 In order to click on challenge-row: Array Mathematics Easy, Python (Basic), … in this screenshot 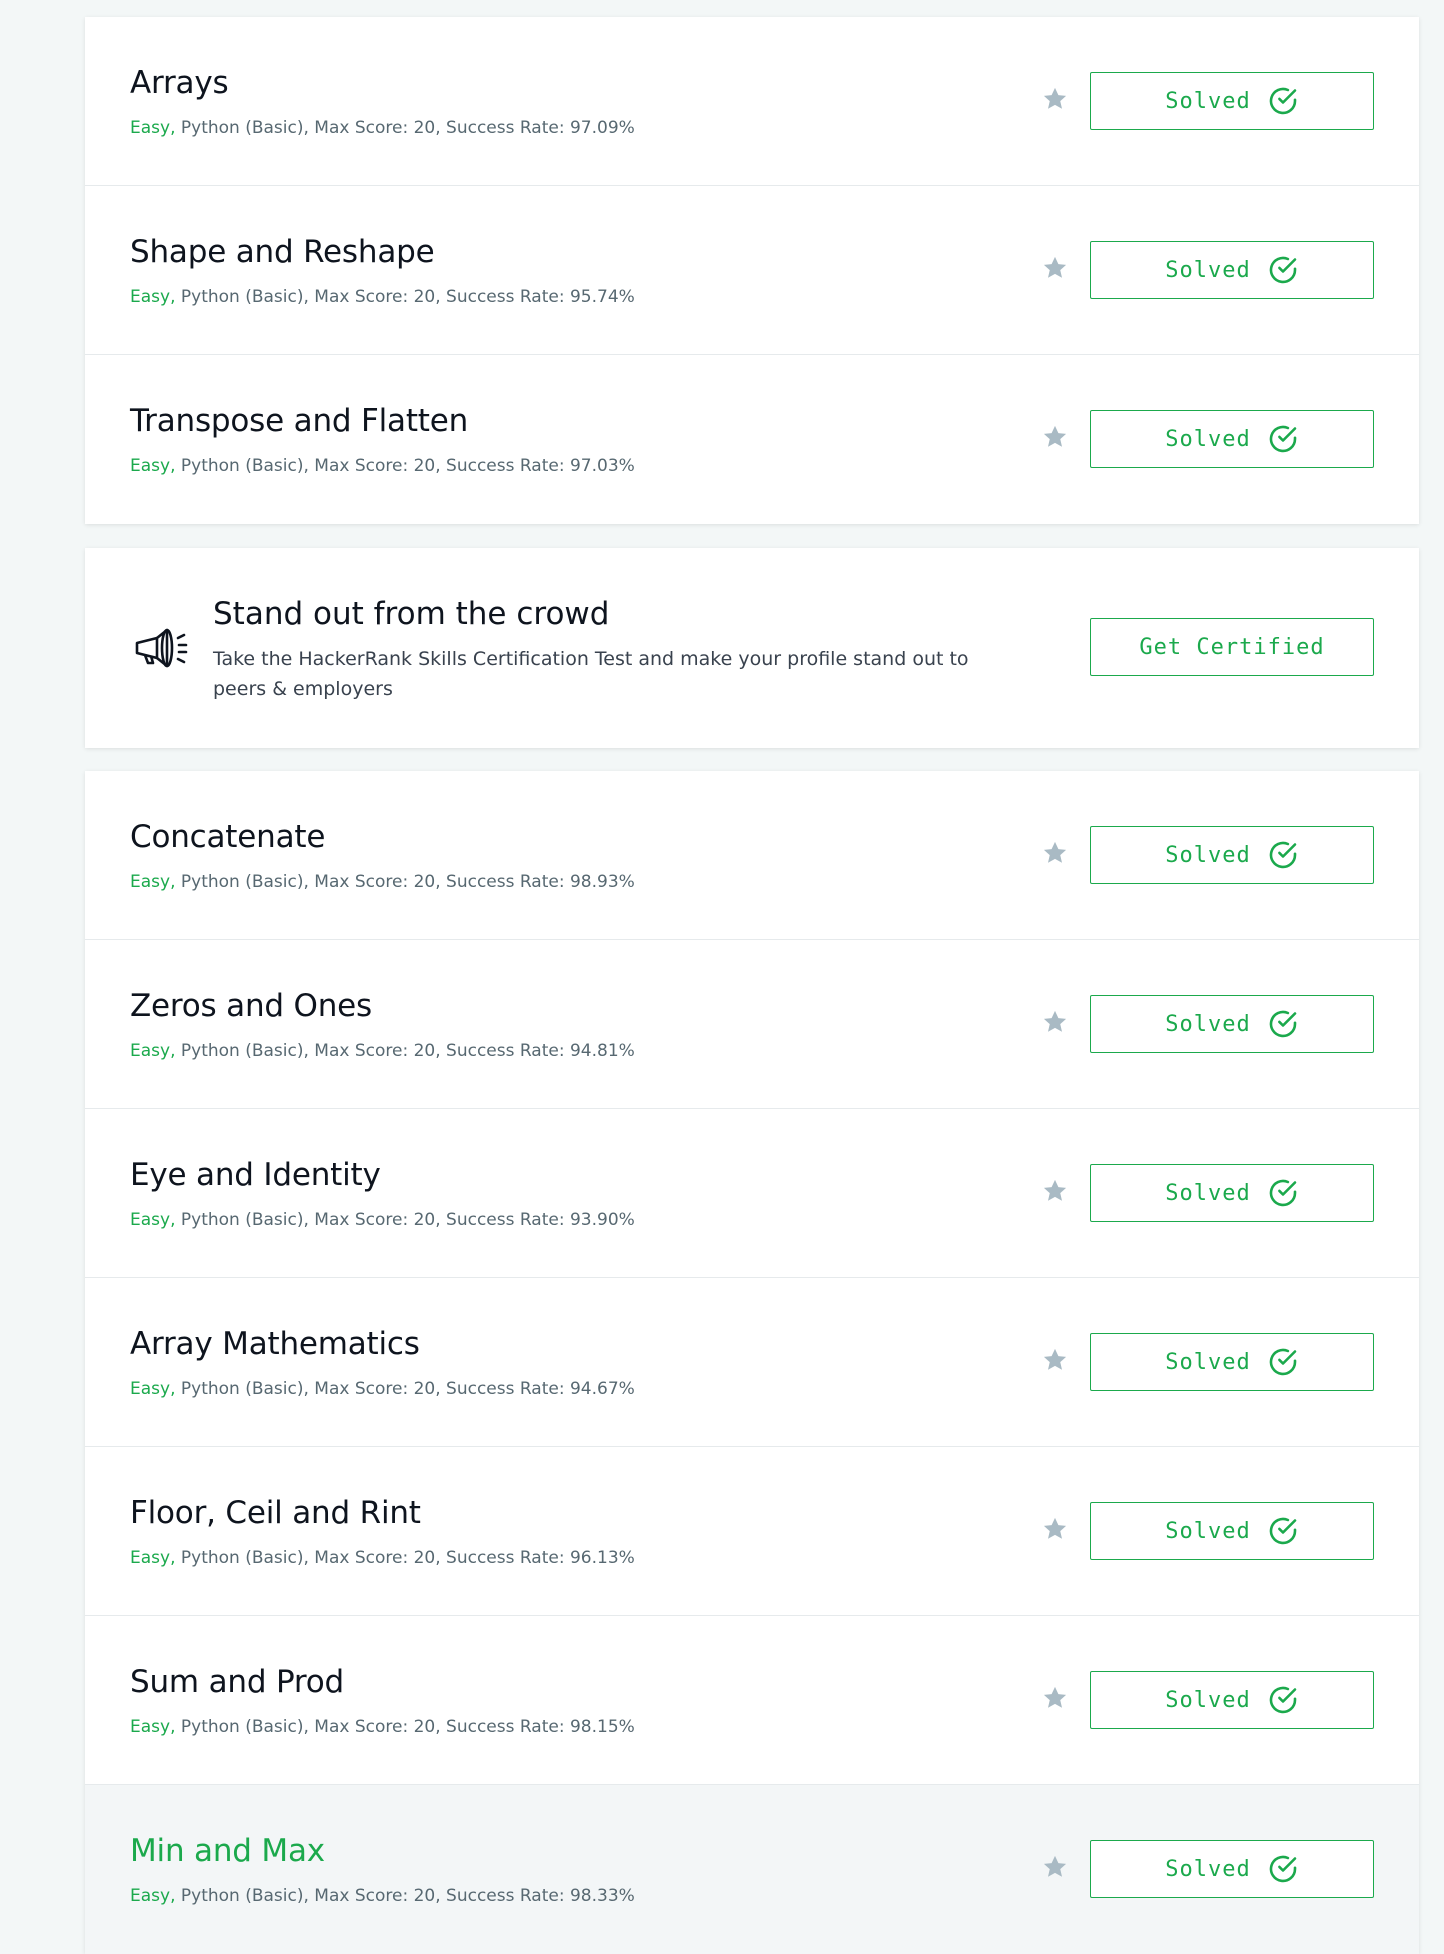, I will do `click(752, 1362)`.